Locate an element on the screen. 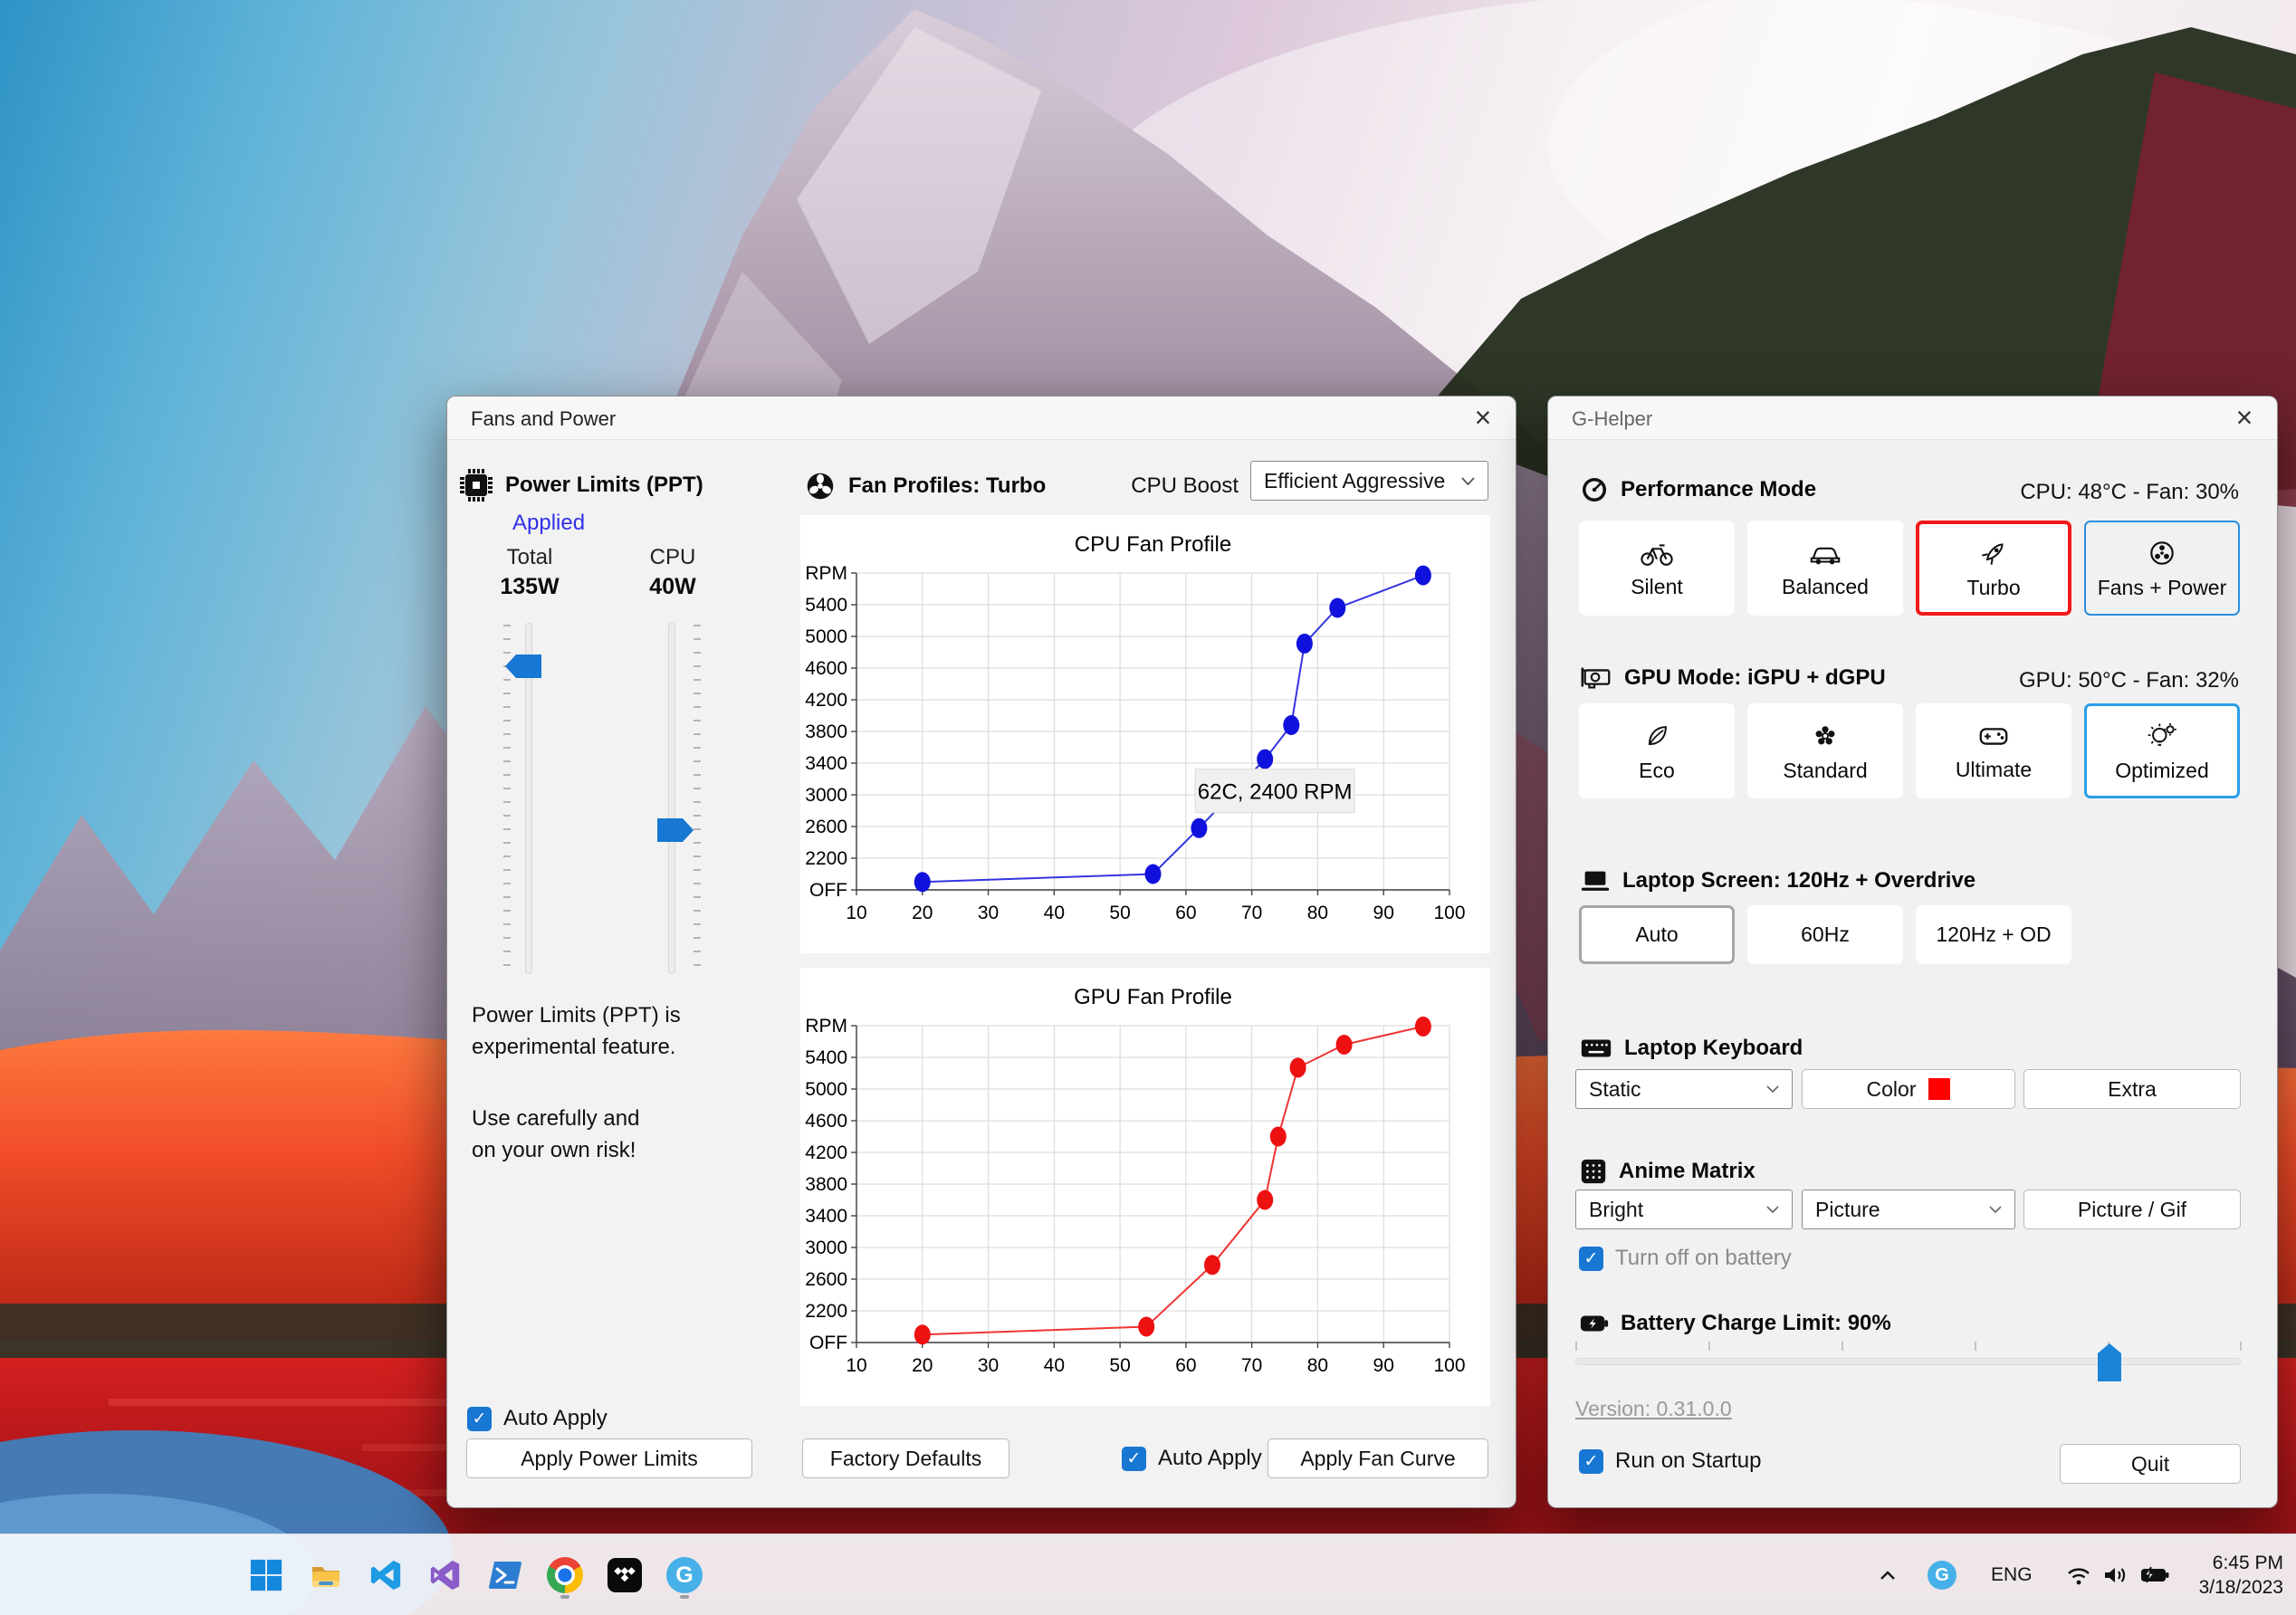 This screenshot has height=1615, width=2296. cpu-power-slider-thumb is located at coordinates (675, 830).